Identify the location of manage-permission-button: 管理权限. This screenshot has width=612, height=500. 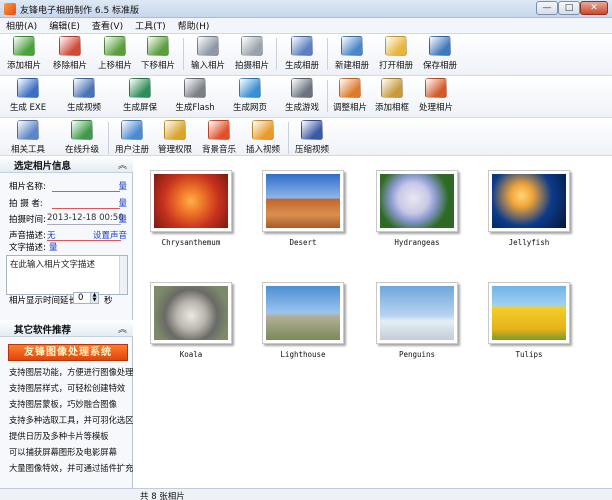
(175, 137).